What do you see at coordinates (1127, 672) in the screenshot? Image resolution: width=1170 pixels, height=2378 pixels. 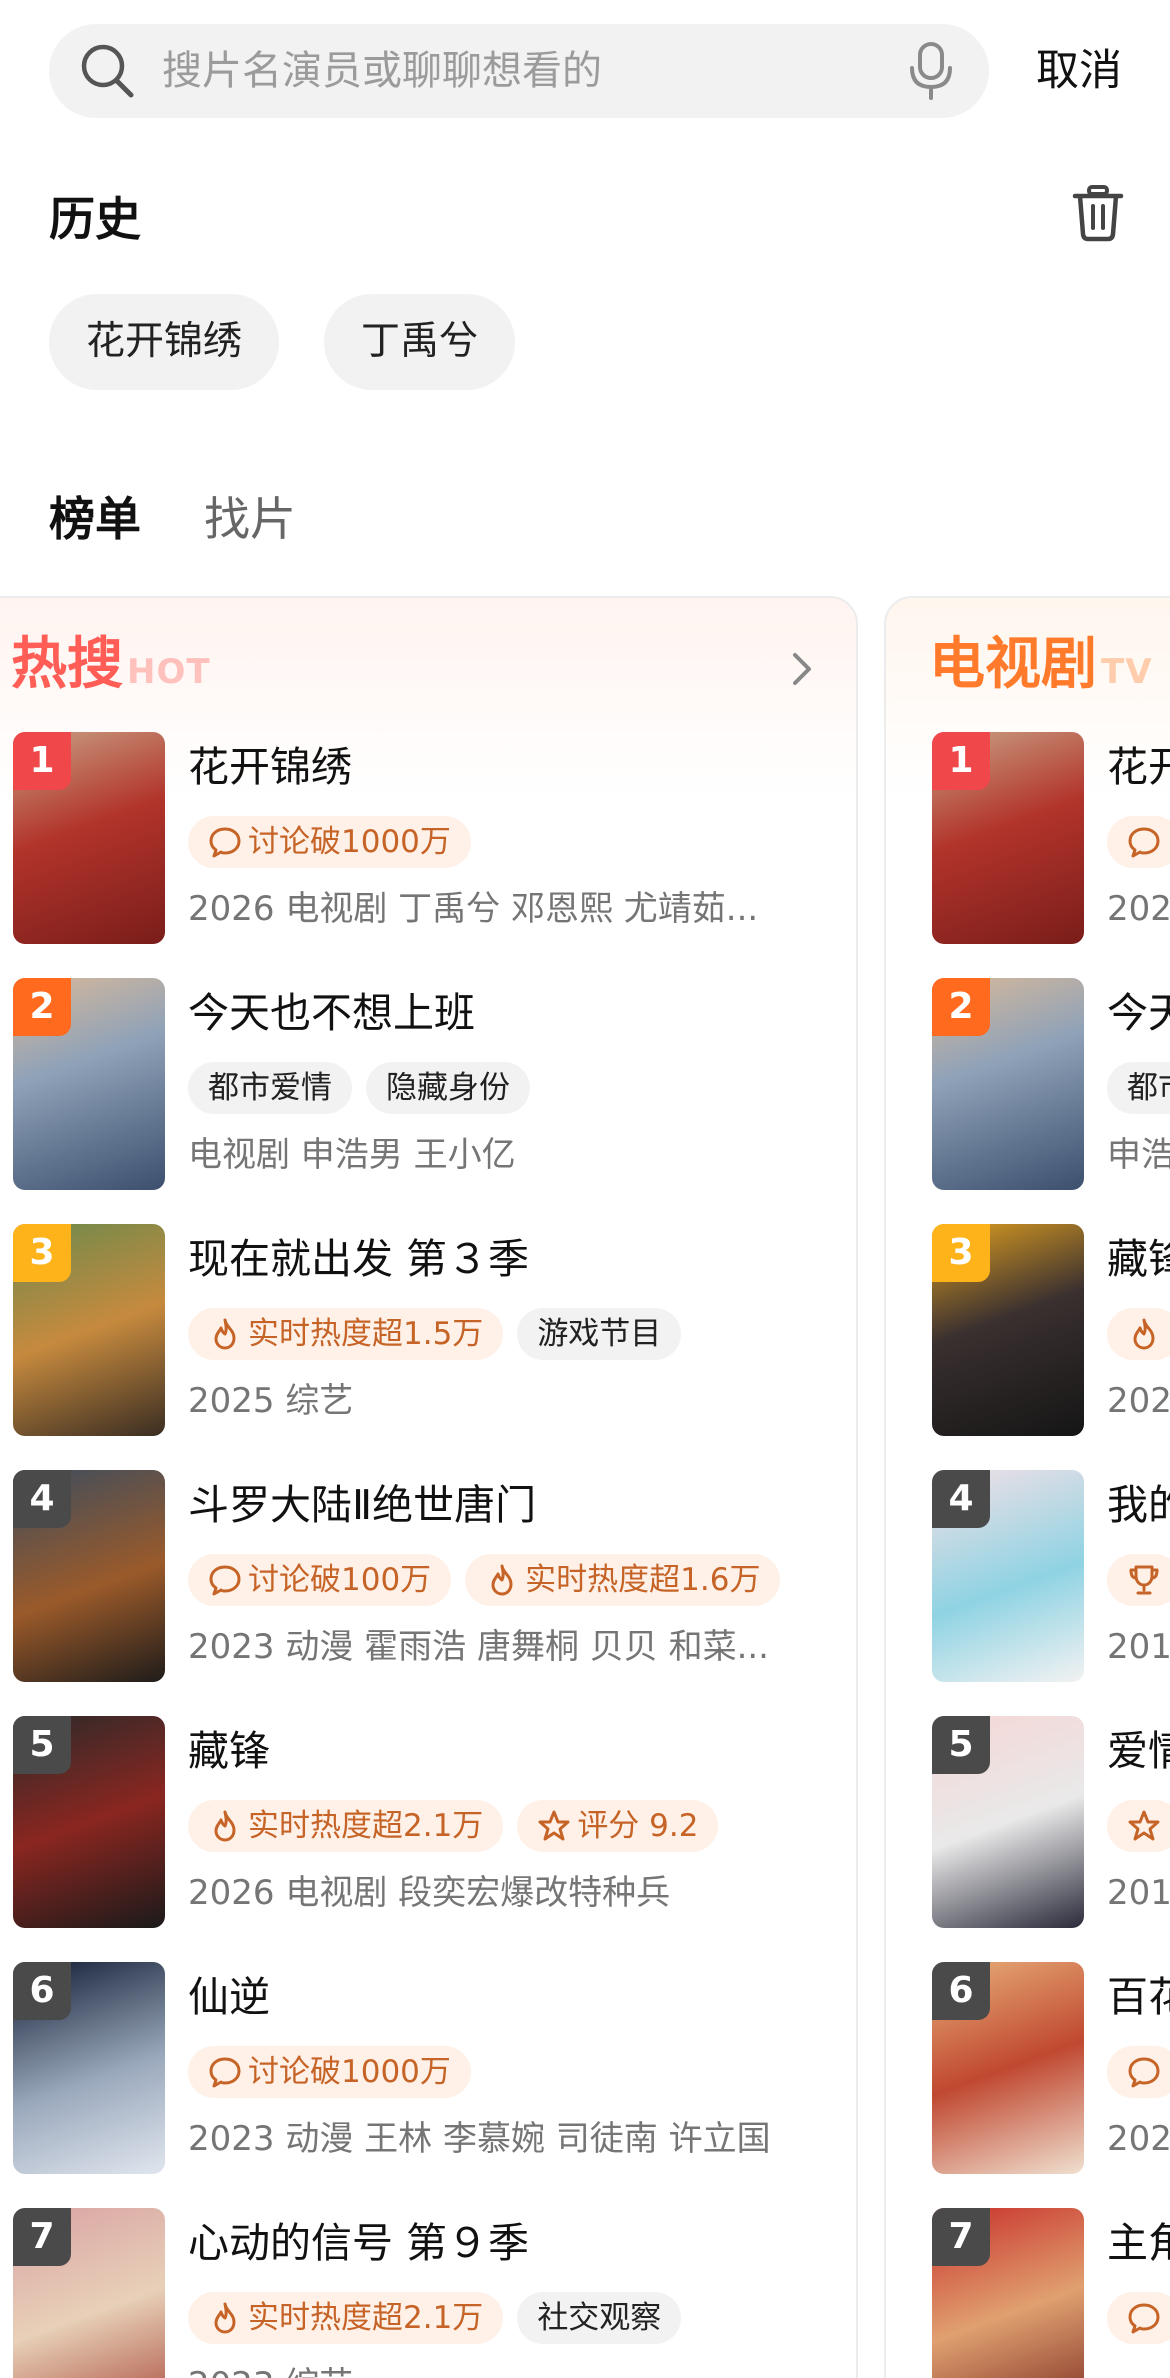 I see `tv-drama-subtitle: TV` at bounding box center [1127, 672].